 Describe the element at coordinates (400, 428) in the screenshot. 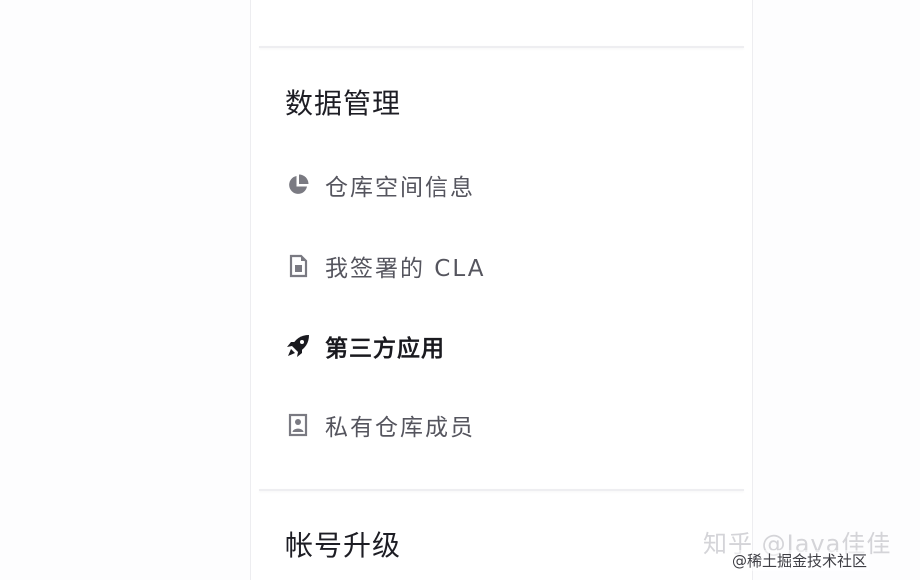

I see `menu-item-label: 私有仓库成员` at that location.